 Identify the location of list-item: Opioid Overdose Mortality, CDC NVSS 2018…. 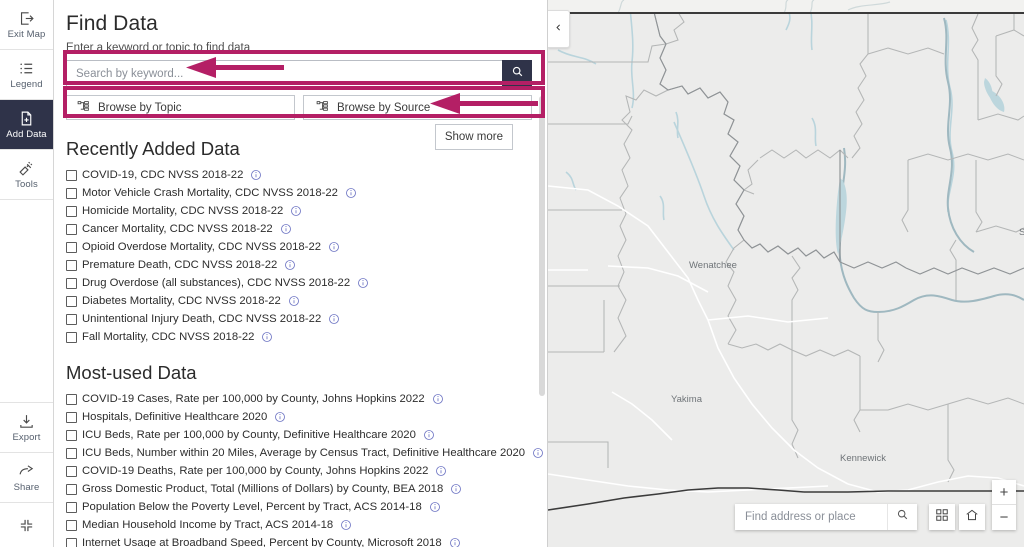
(295, 247).